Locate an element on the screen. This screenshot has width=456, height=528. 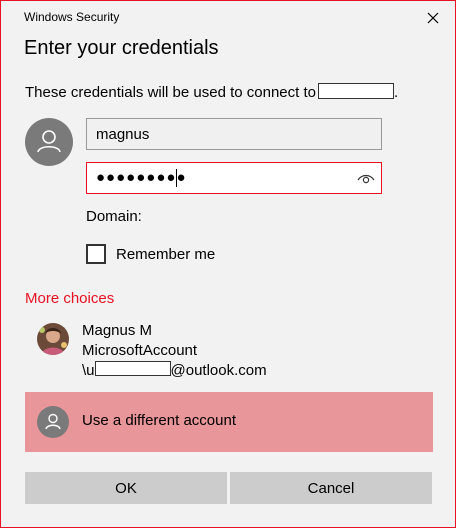
account-option-magnus: Magnus M MicrosoftAccount \u @outlook.com is located at coordinates (229, 352).